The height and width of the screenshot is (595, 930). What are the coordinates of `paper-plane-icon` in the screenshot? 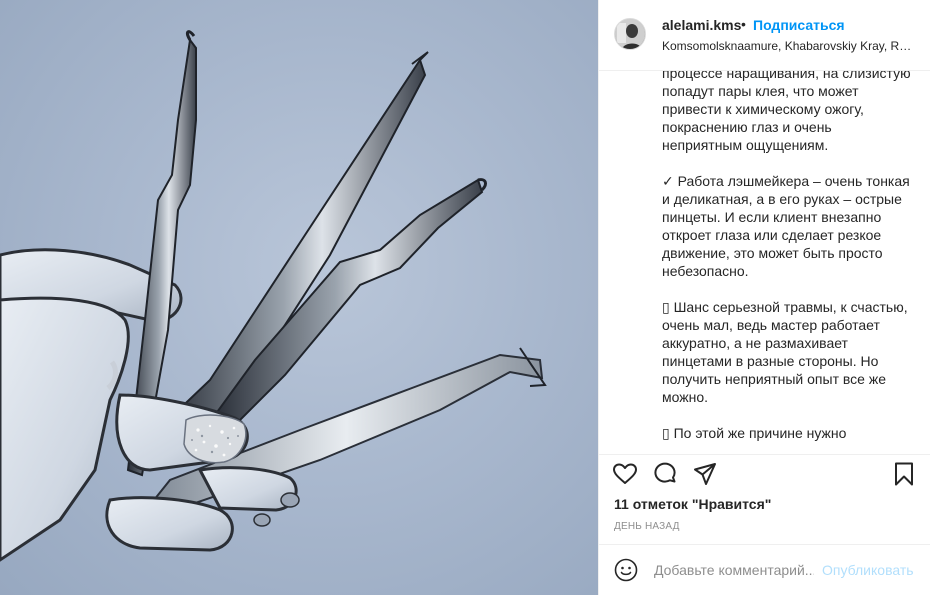 It's located at (705, 474).